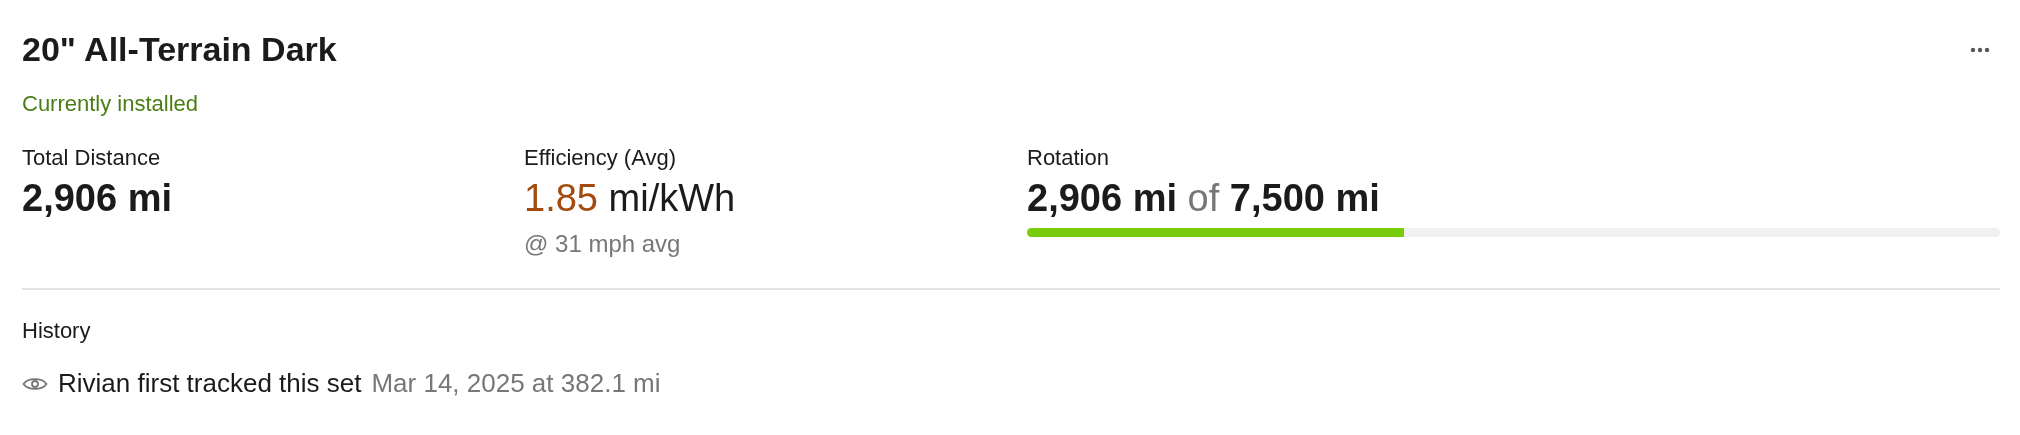 The width and height of the screenshot is (2020, 435). Describe the element at coordinates (1203, 198) in the screenshot. I see `of-word: of` at that location.